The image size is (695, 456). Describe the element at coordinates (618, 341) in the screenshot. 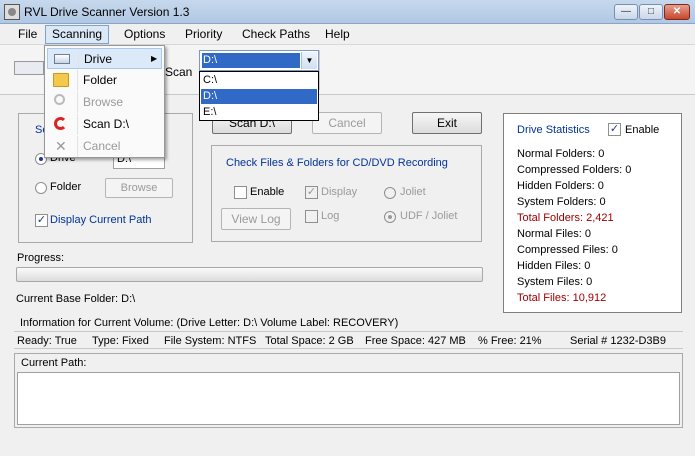

I see `volume-serial: Serial # 1232-D3B9` at that location.